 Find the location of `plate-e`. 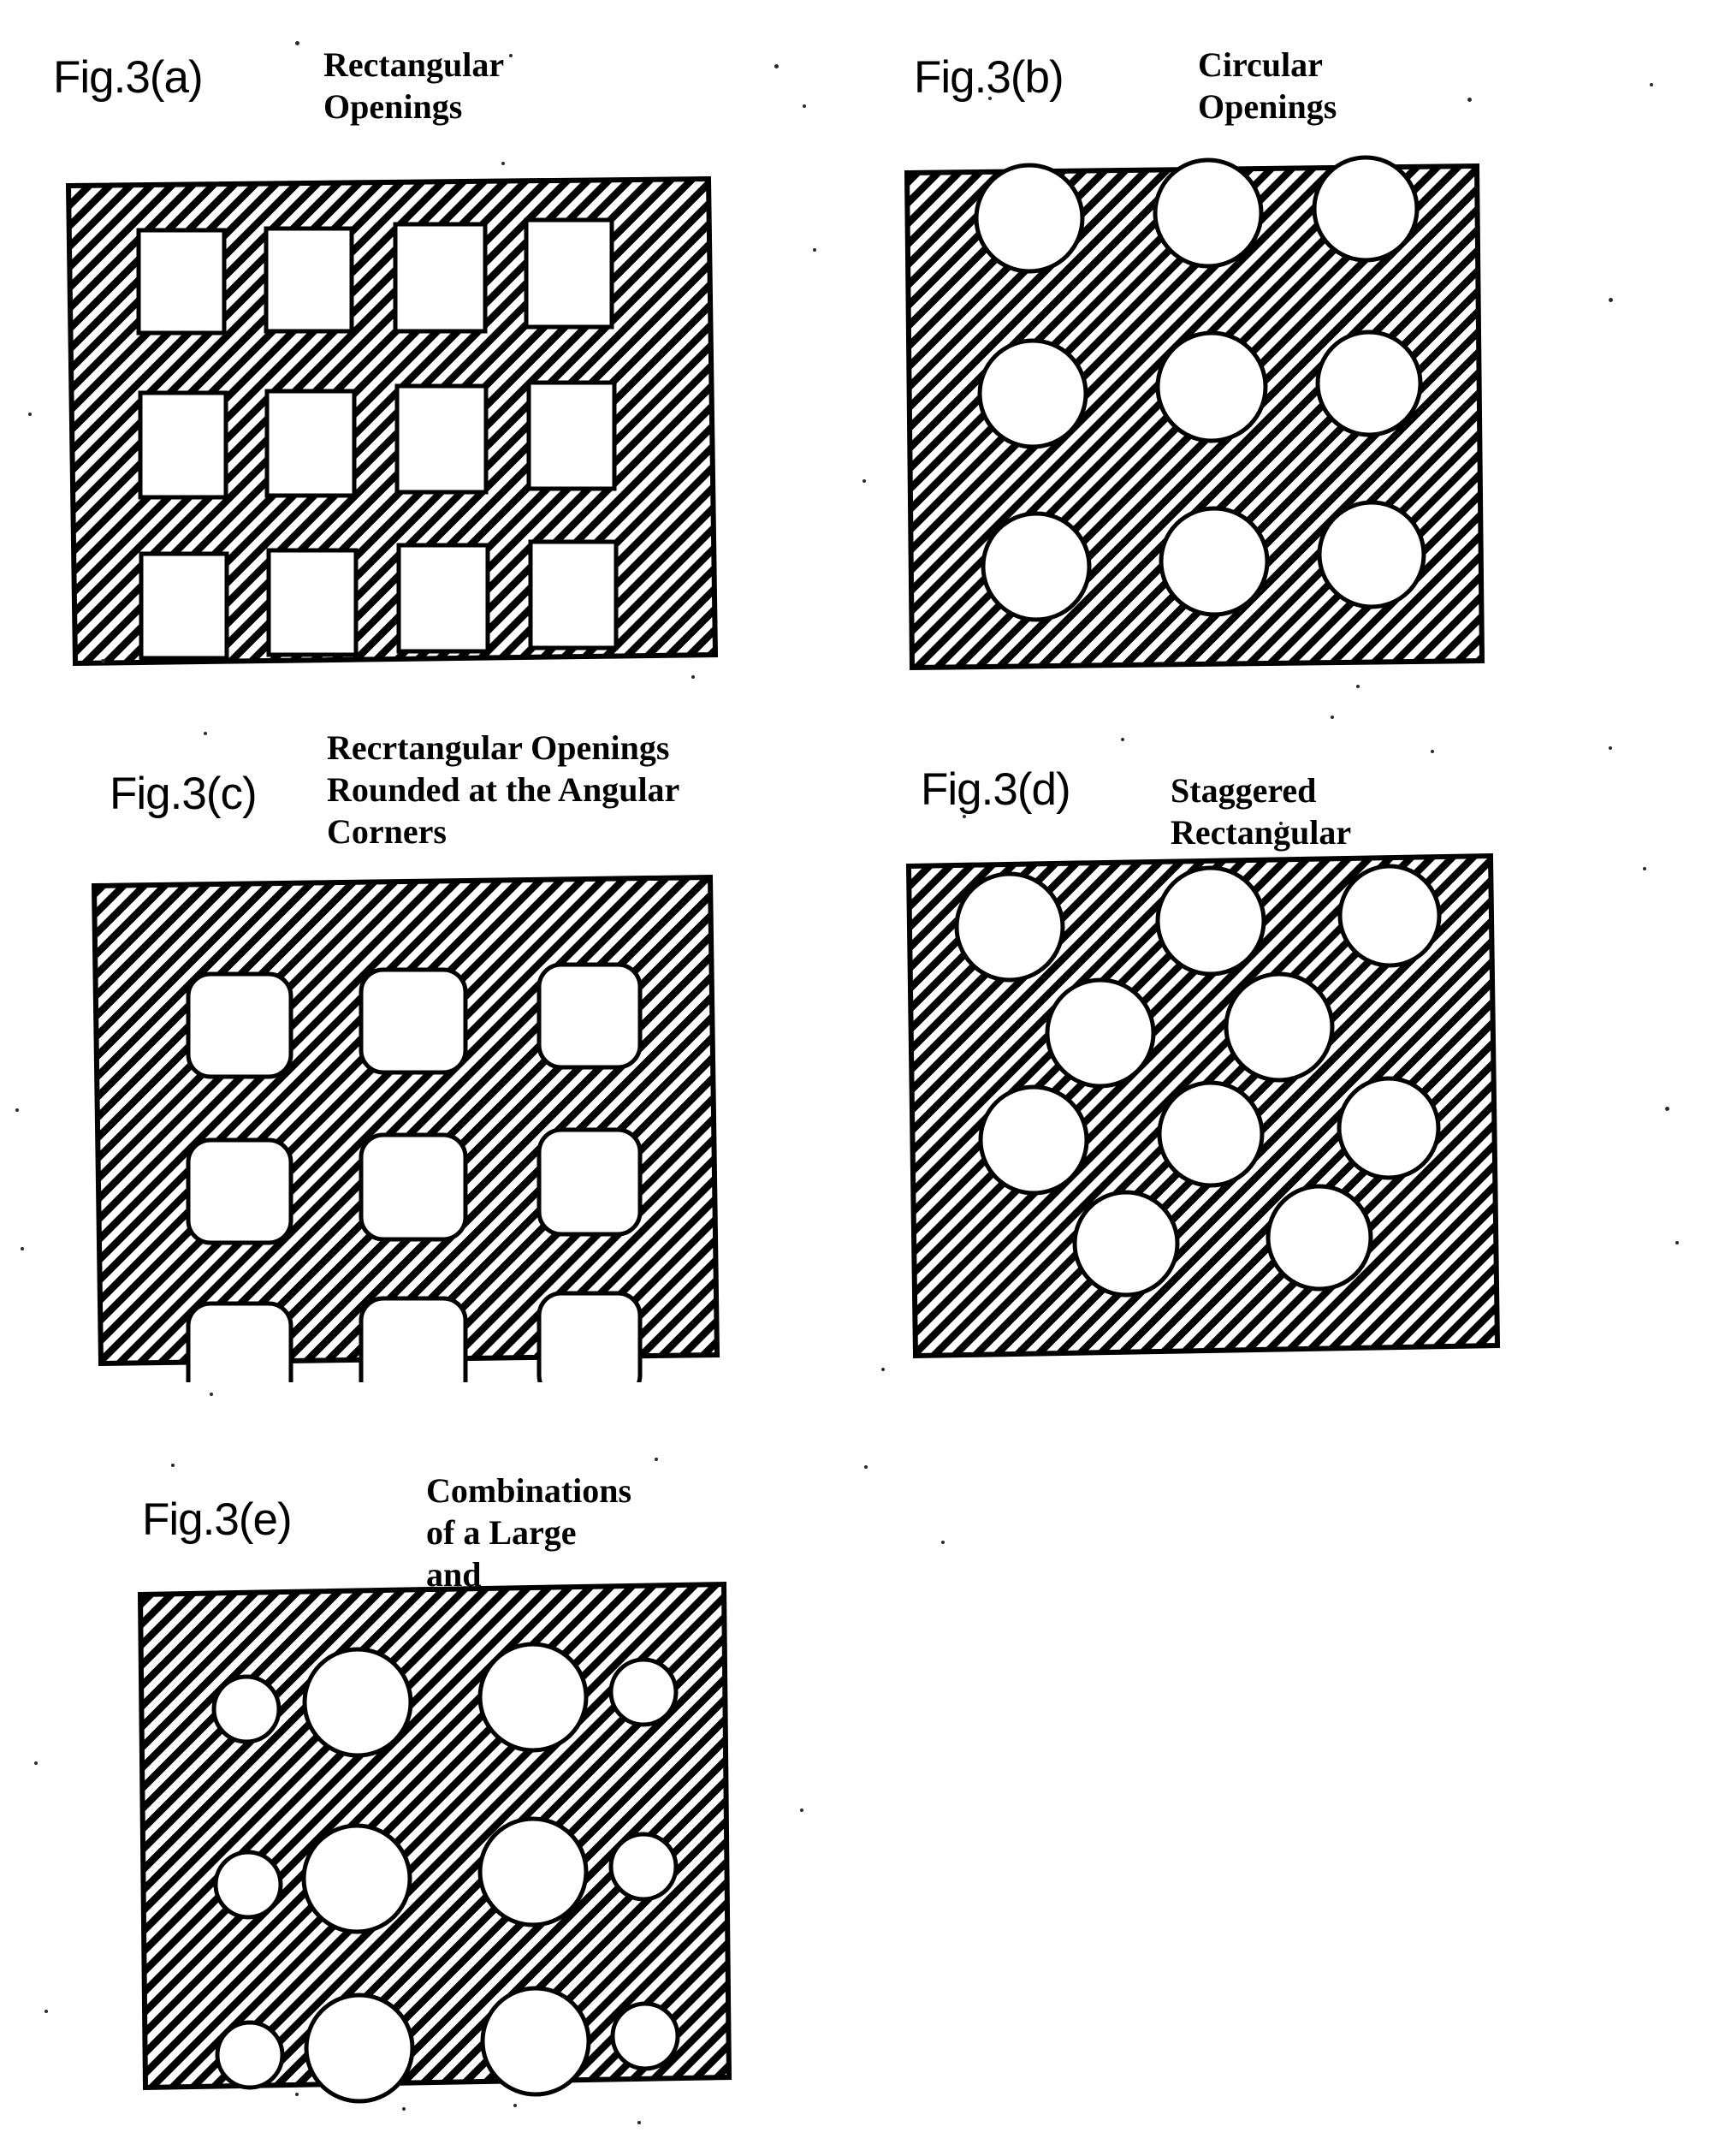

plate-e is located at coordinates (434, 1842).